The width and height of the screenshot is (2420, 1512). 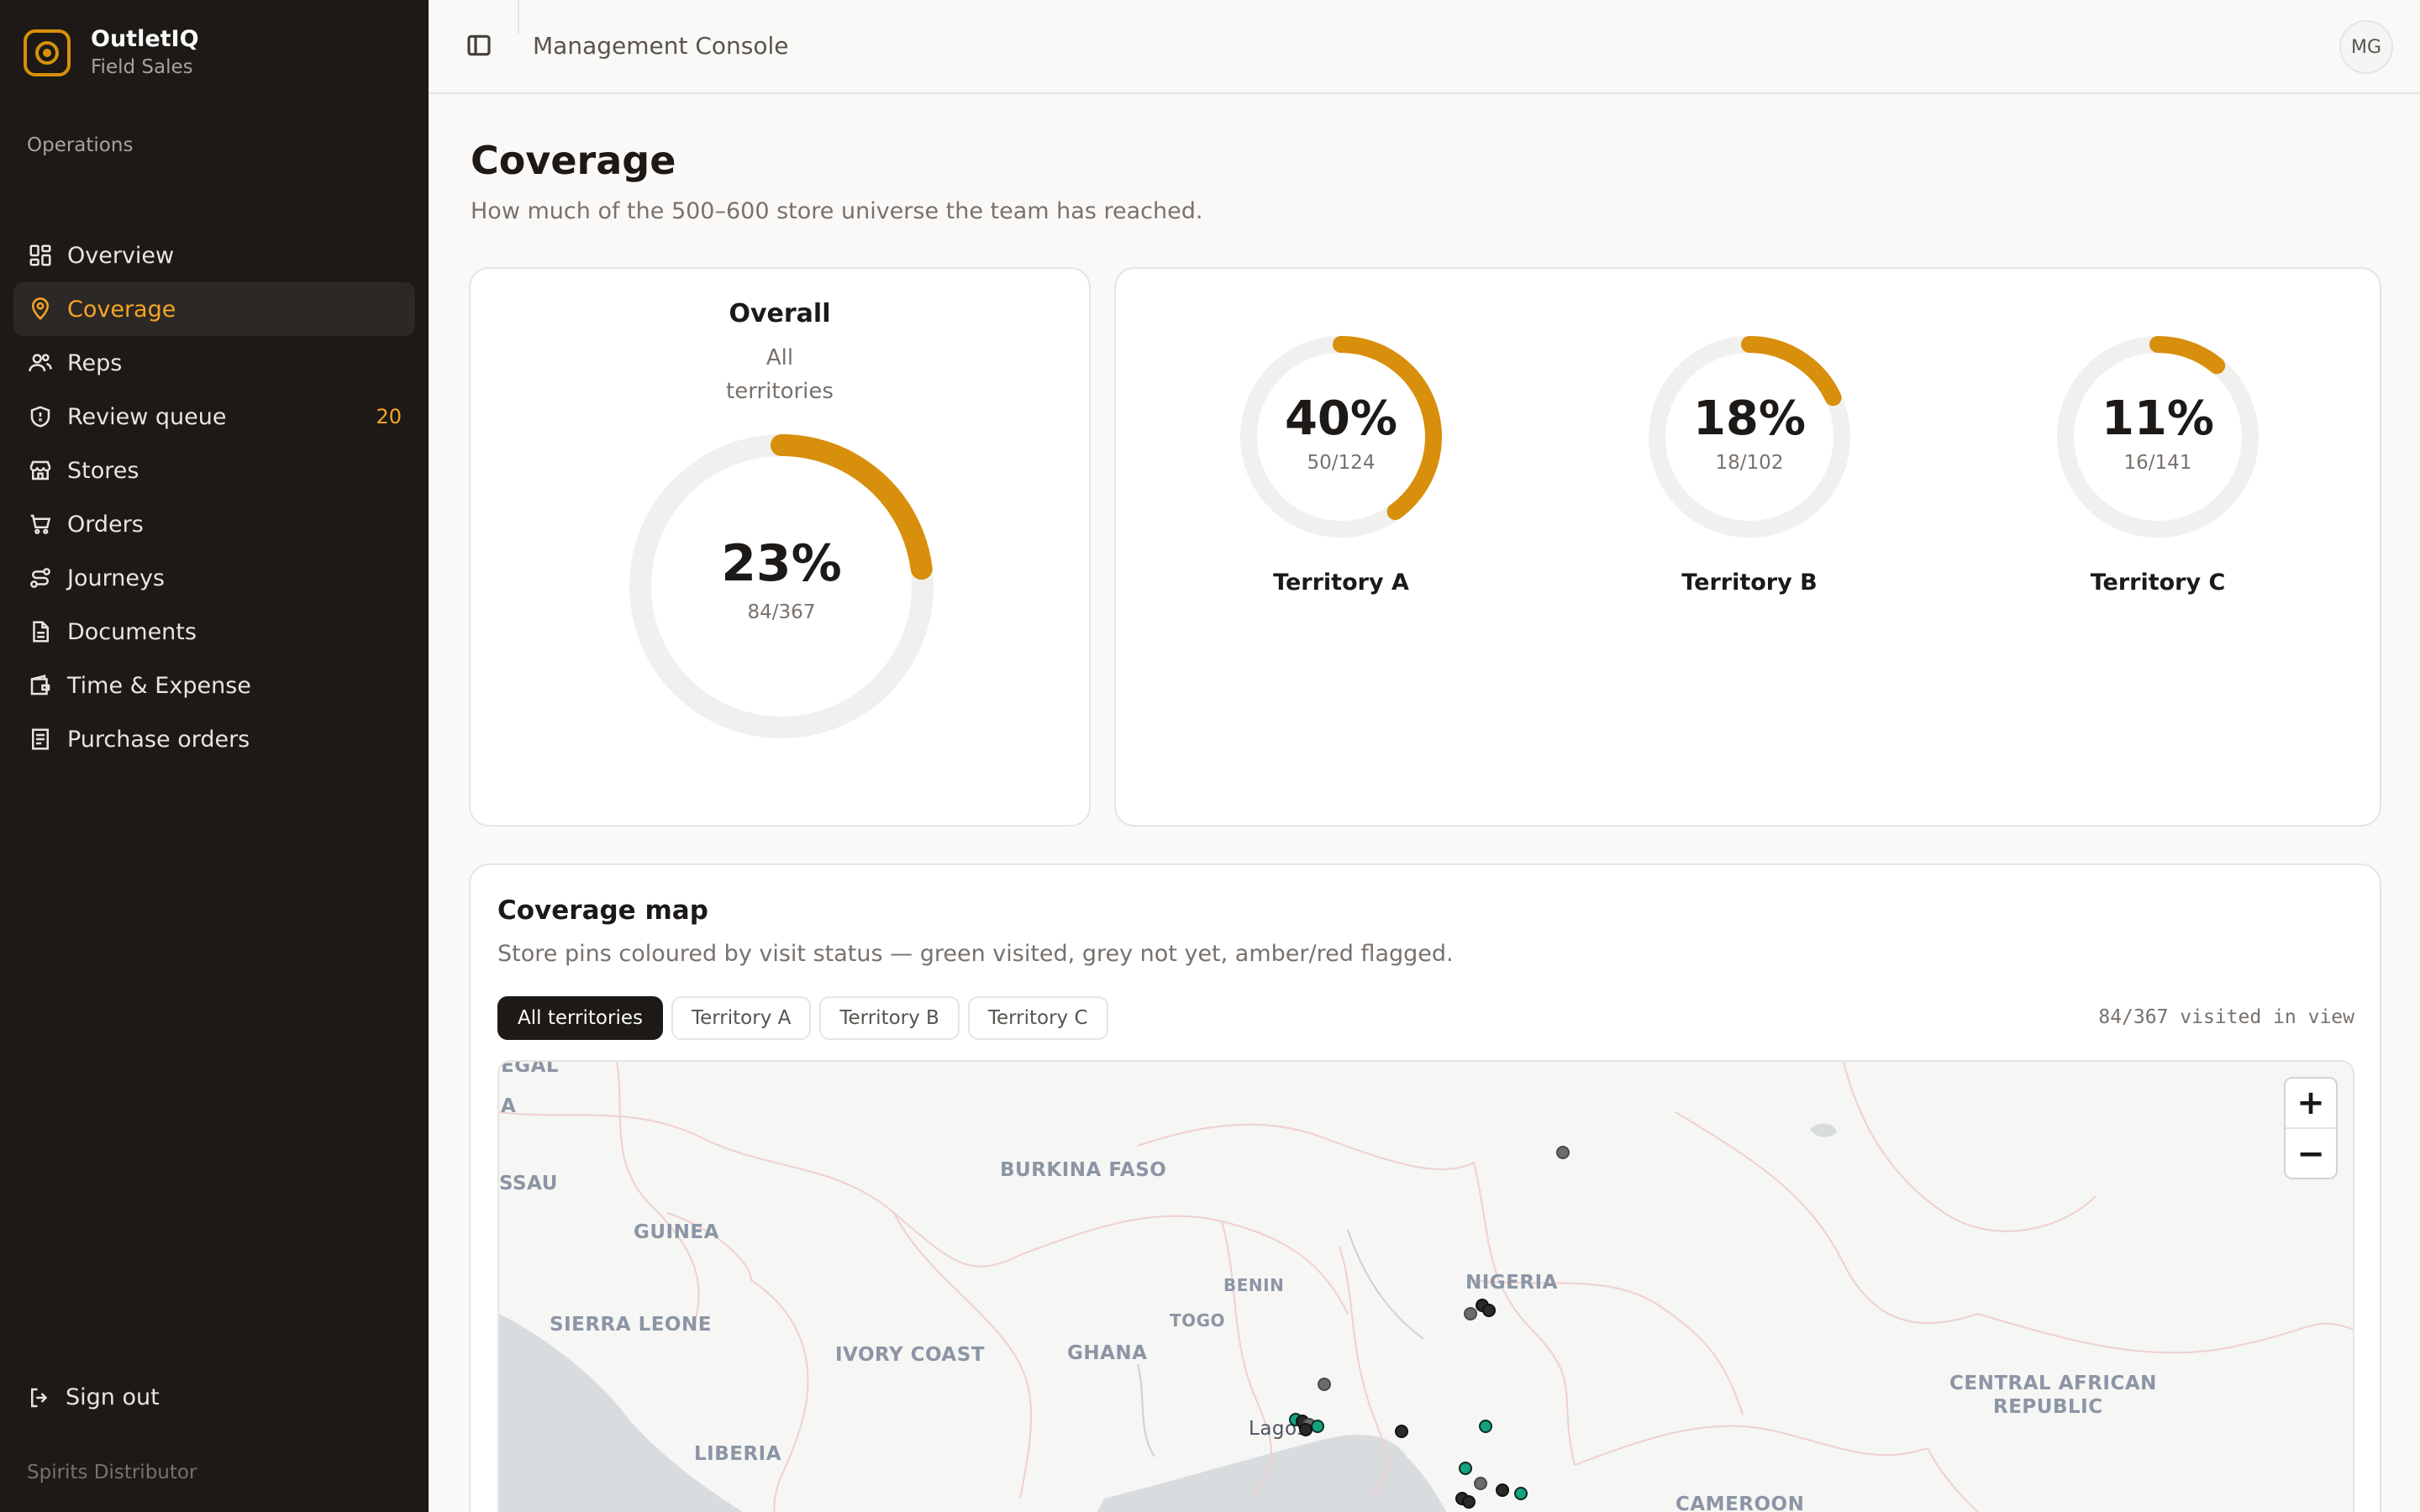 I want to click on console-title: Management Console, so click(x=661, y=46).